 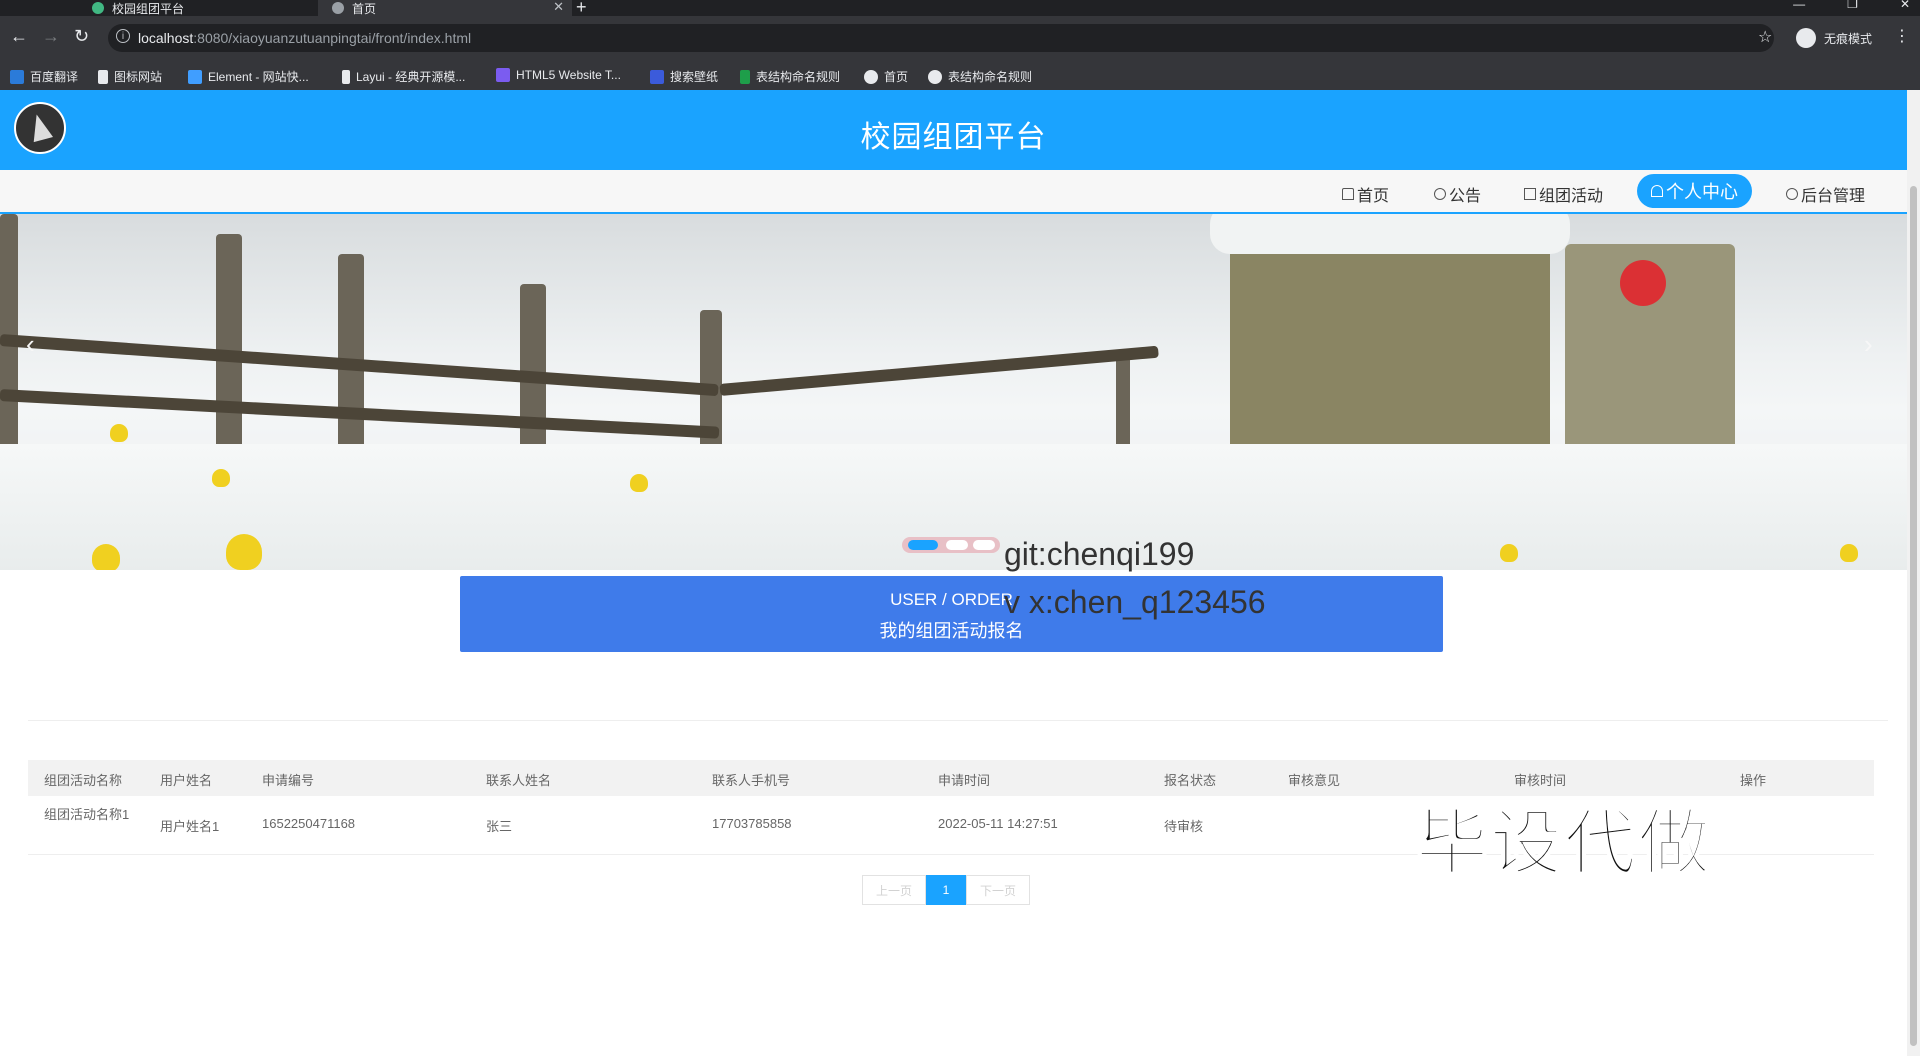 I want to click on column-header: 联系人手机号, so click(x=751, y=780).